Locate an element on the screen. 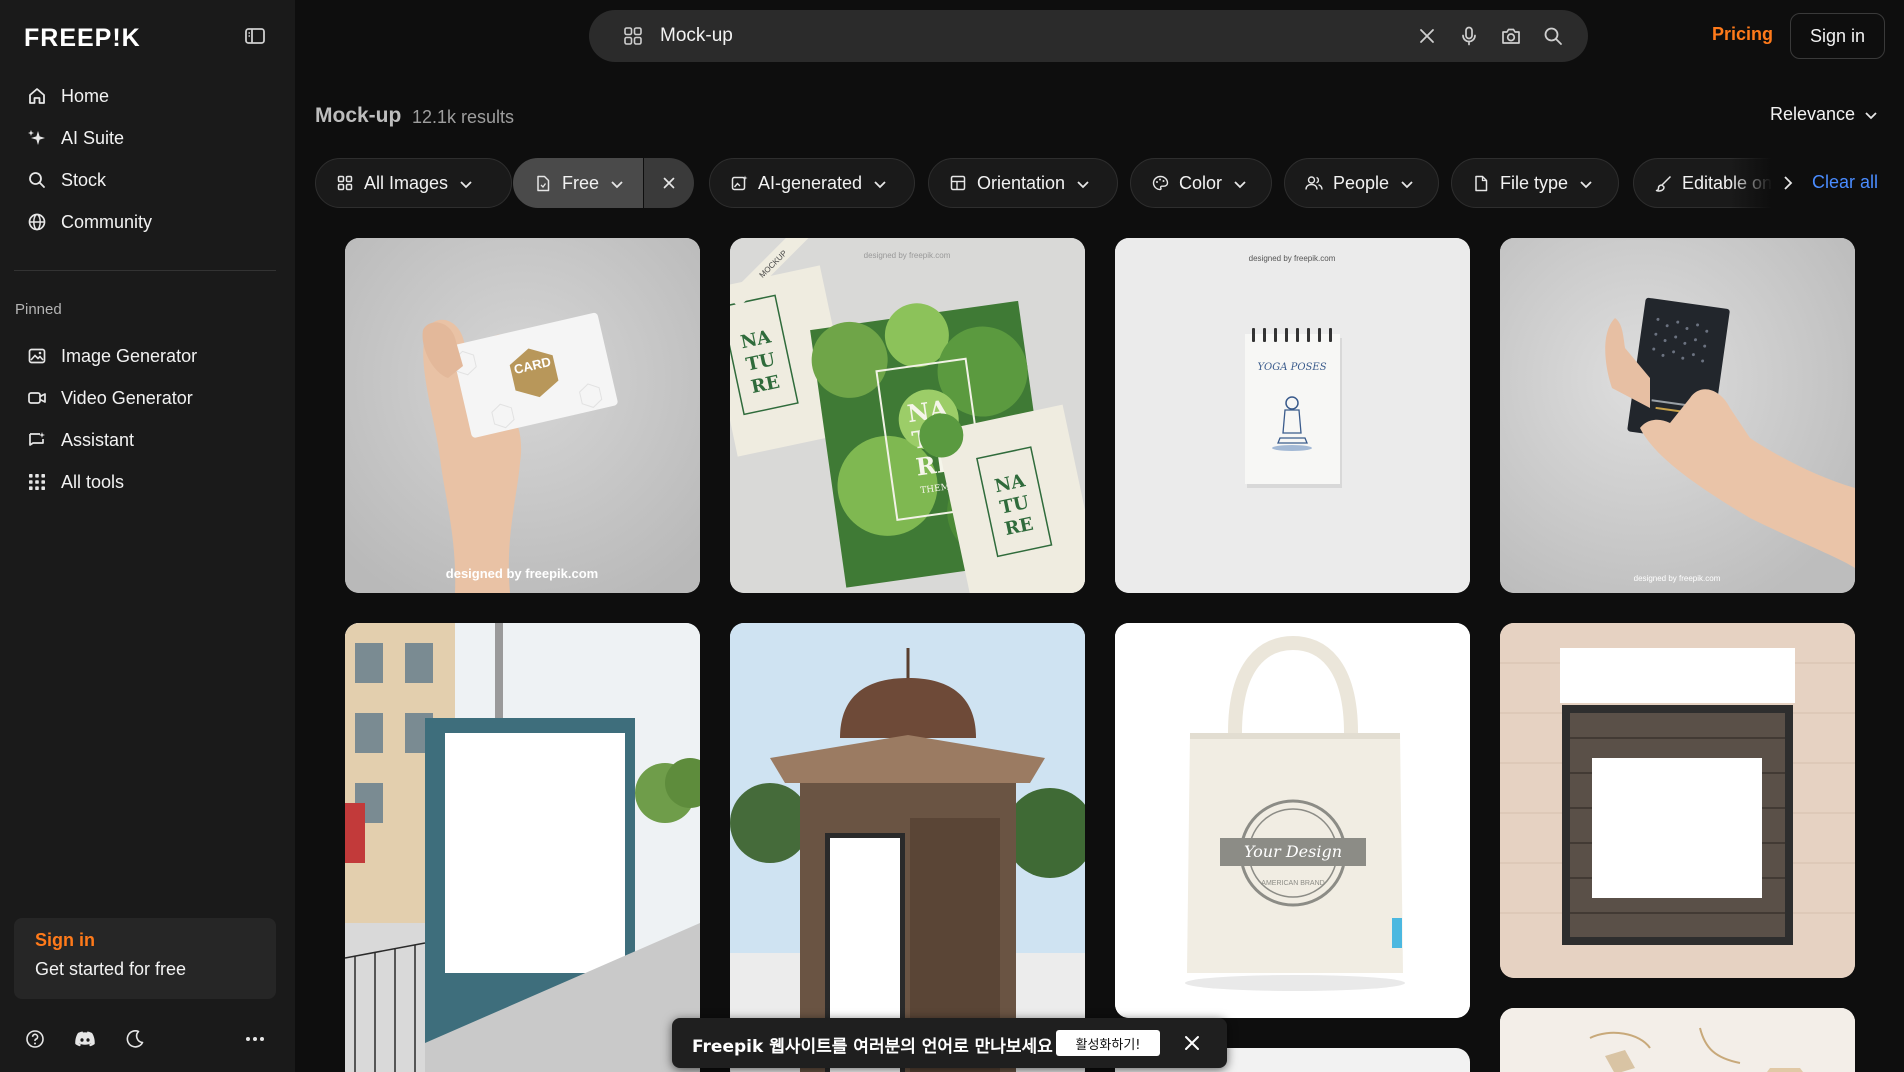 This screenshot has height=1072, width=1904. search-icon is located at coordinates (37, 180).